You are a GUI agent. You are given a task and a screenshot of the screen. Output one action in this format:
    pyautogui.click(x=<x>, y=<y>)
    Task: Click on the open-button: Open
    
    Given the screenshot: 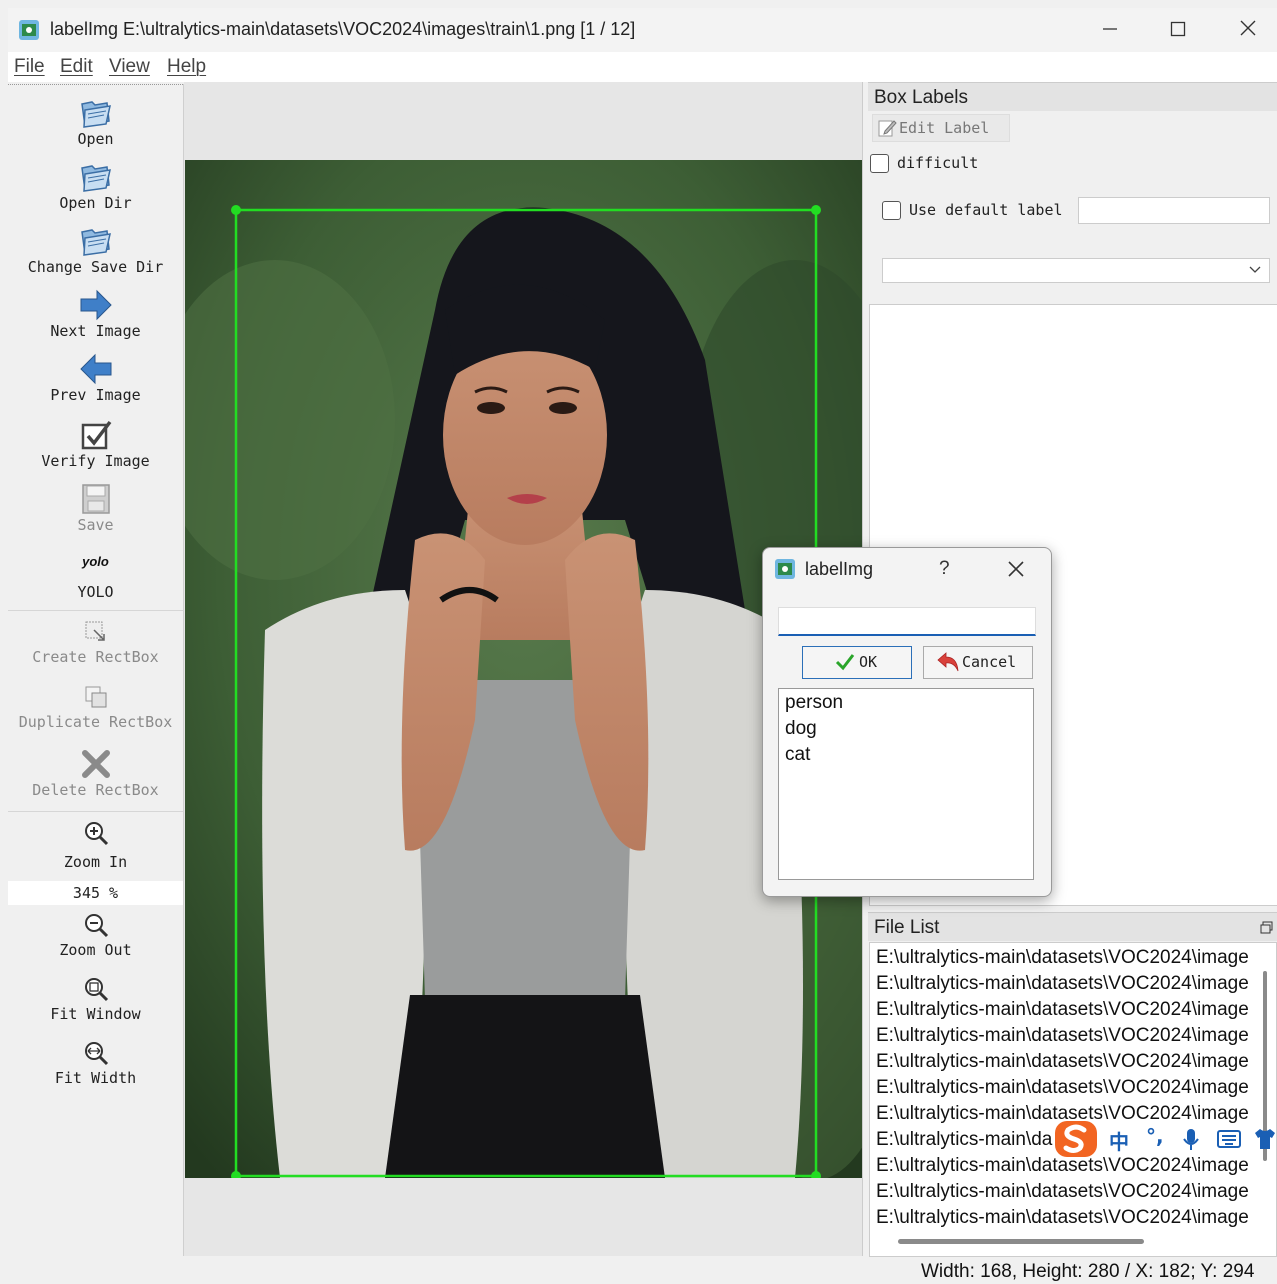 What is the action you would take?
    pyautogui.click(x=95, y=122)
    